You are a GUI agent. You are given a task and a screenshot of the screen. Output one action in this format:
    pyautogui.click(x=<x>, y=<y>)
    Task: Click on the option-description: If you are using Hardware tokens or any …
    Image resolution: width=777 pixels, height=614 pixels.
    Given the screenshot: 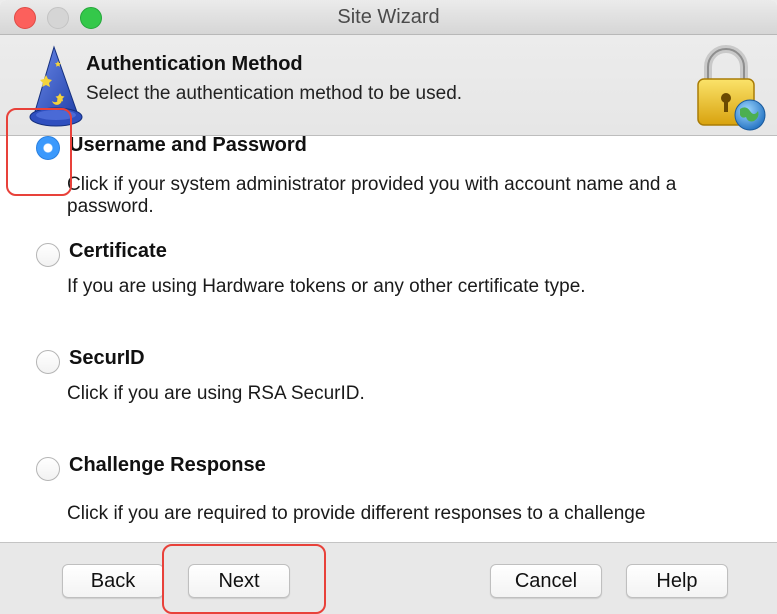 What is the action you would take?
    pyautogui.click(x=326, y=286)
    